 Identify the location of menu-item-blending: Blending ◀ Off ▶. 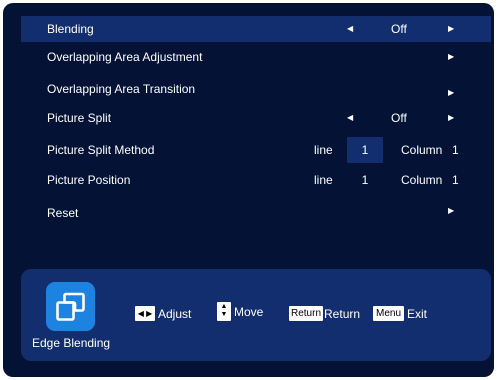
(256, 29).